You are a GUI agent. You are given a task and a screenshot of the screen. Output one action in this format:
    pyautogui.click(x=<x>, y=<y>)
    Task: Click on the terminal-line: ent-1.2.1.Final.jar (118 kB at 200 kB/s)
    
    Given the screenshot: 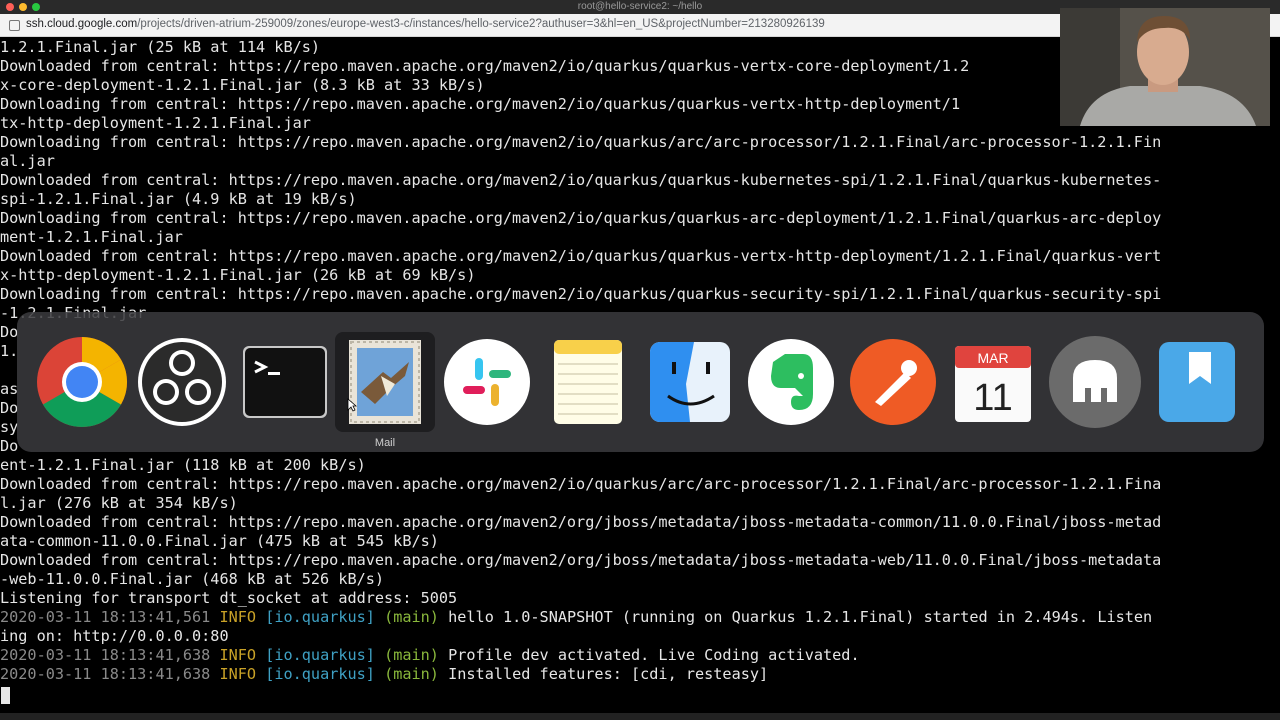 What is the action you would take?
    pyautogui.click(x=183, y=465)
    